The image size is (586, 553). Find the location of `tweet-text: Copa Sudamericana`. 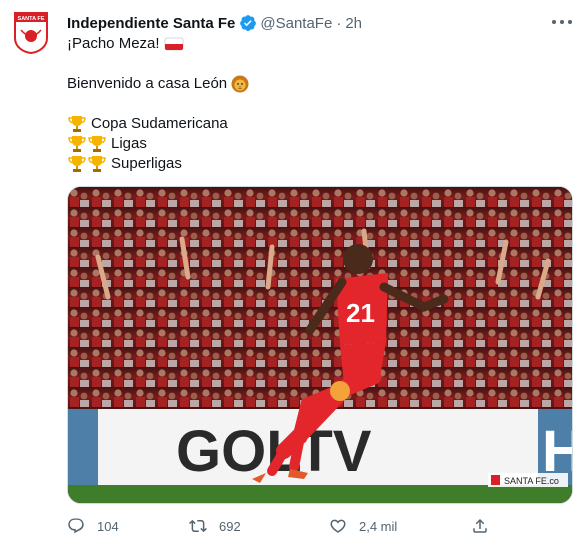

tweet-text: Copa Sudamericana is located at coordinates (159, 123).